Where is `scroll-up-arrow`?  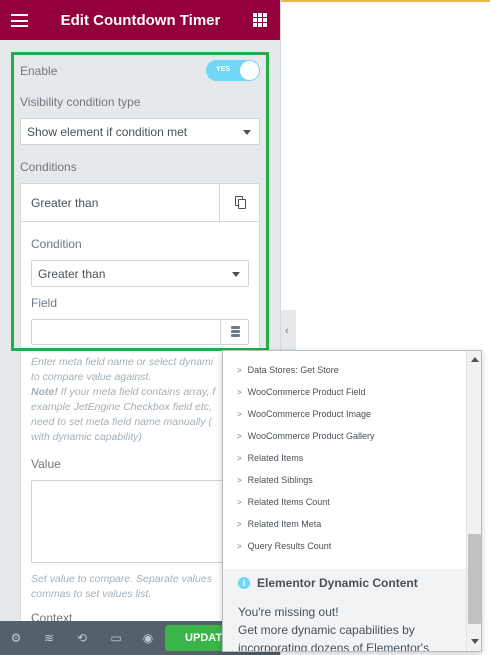
scroll-up-arrow is located at coordinates (475, 359).